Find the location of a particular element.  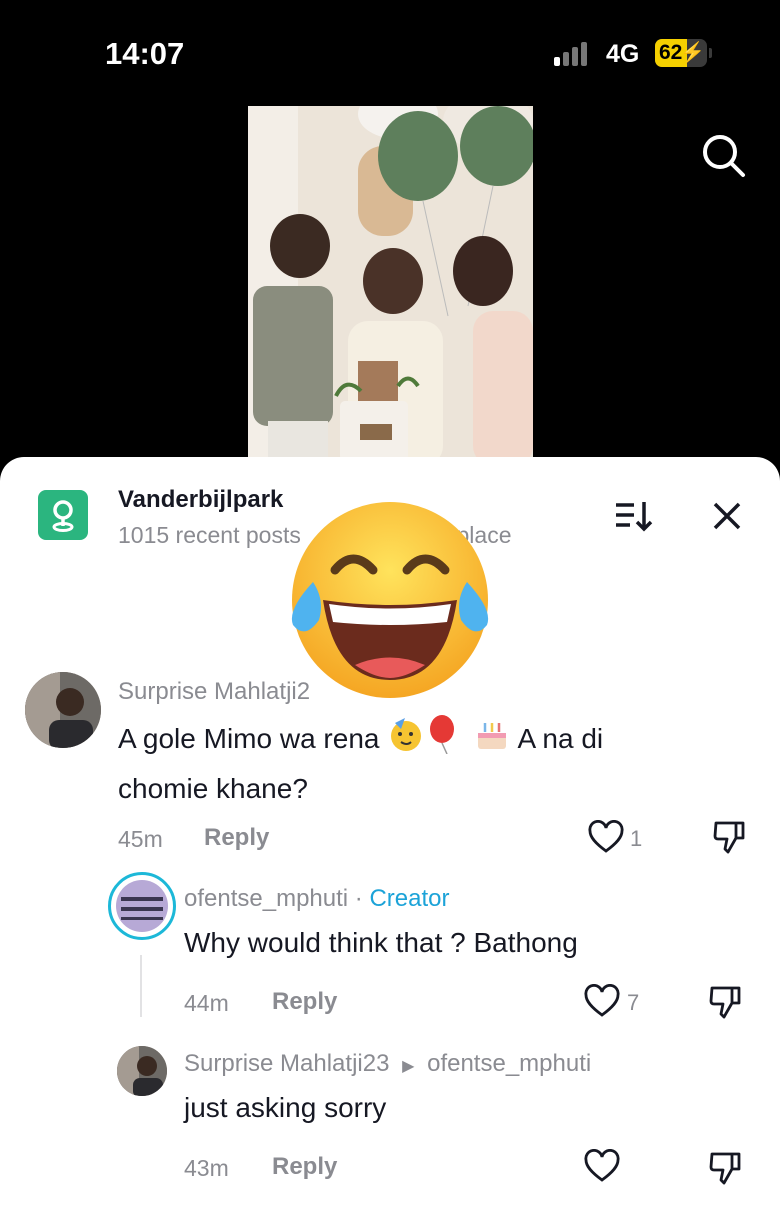

battery-icon: 62 ⚡ is located at coordinates (681, 53).